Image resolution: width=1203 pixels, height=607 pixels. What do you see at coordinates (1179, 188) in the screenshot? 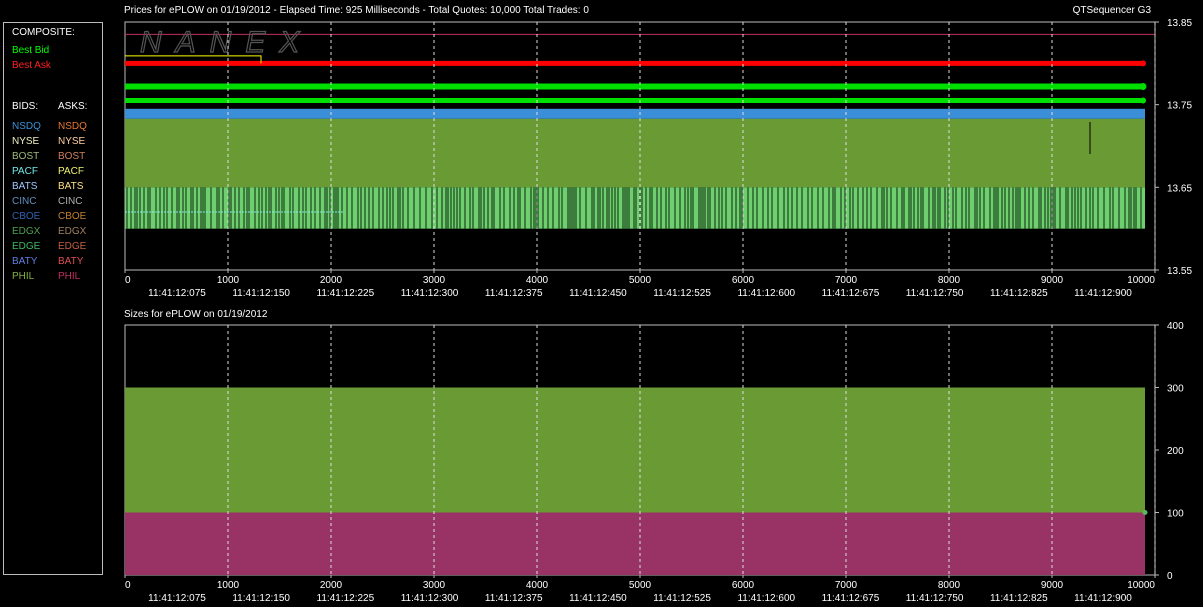
I see `y-tick-label: 13.65` at bounding box center [1179, 188].